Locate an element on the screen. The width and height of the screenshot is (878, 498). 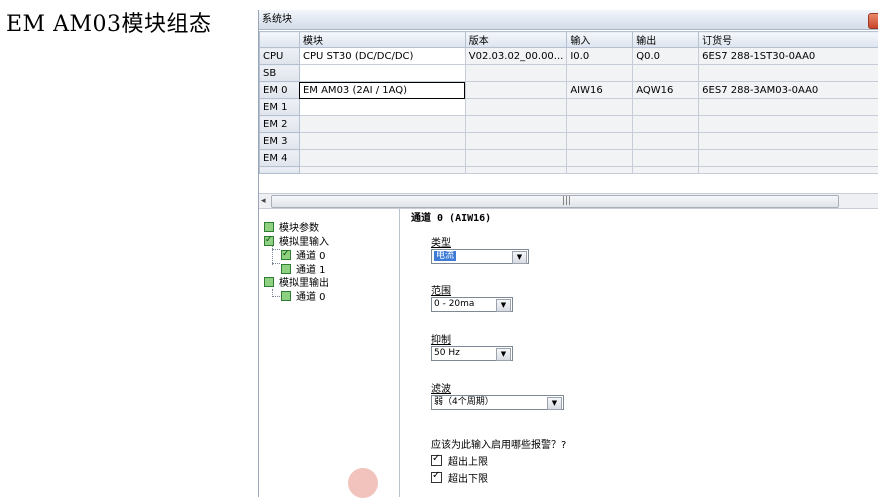
scrollbar-grip: ||| is located at coordinates (566, 201).